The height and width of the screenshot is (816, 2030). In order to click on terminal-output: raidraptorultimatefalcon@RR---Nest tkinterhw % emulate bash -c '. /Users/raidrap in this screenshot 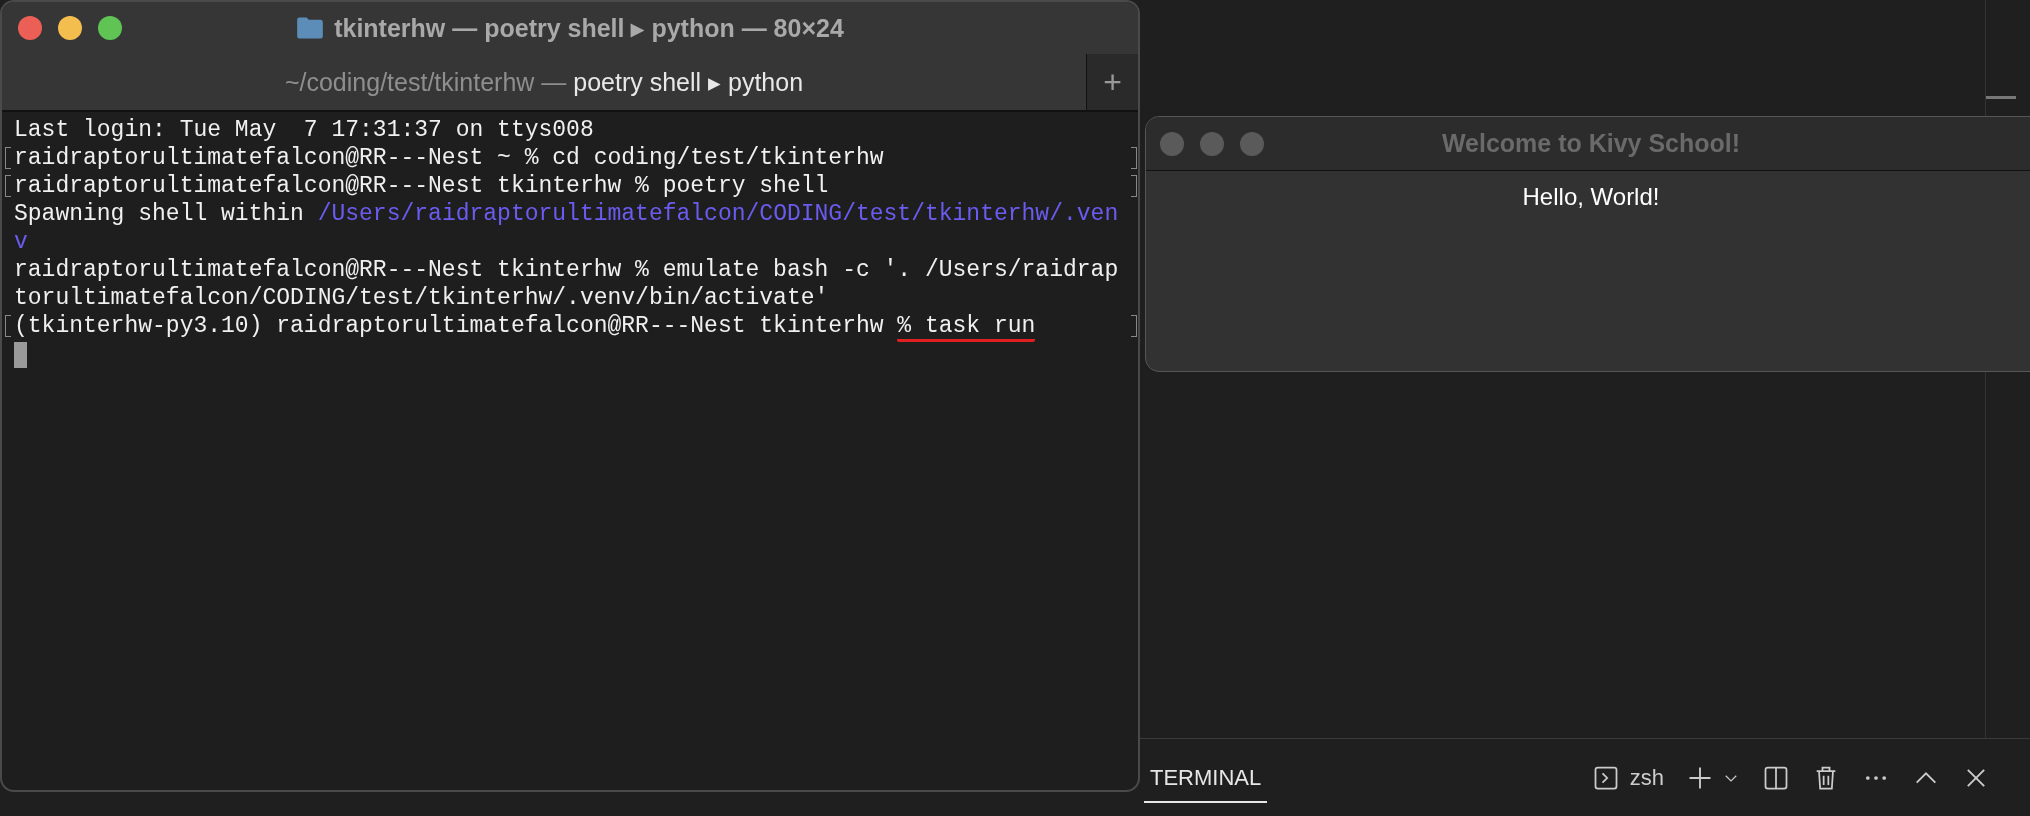, I will do `click(566, 270)`.